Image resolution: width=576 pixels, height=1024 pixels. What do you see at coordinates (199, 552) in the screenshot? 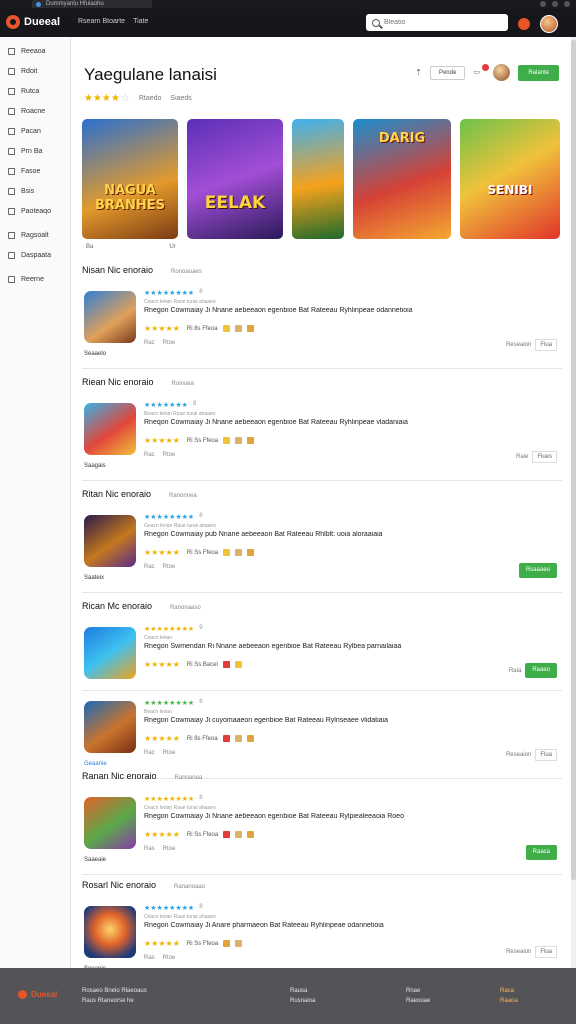
I see `app-rating: ★★★★★ Ri Ss Ffeoa` at bounding box center [199, 552].